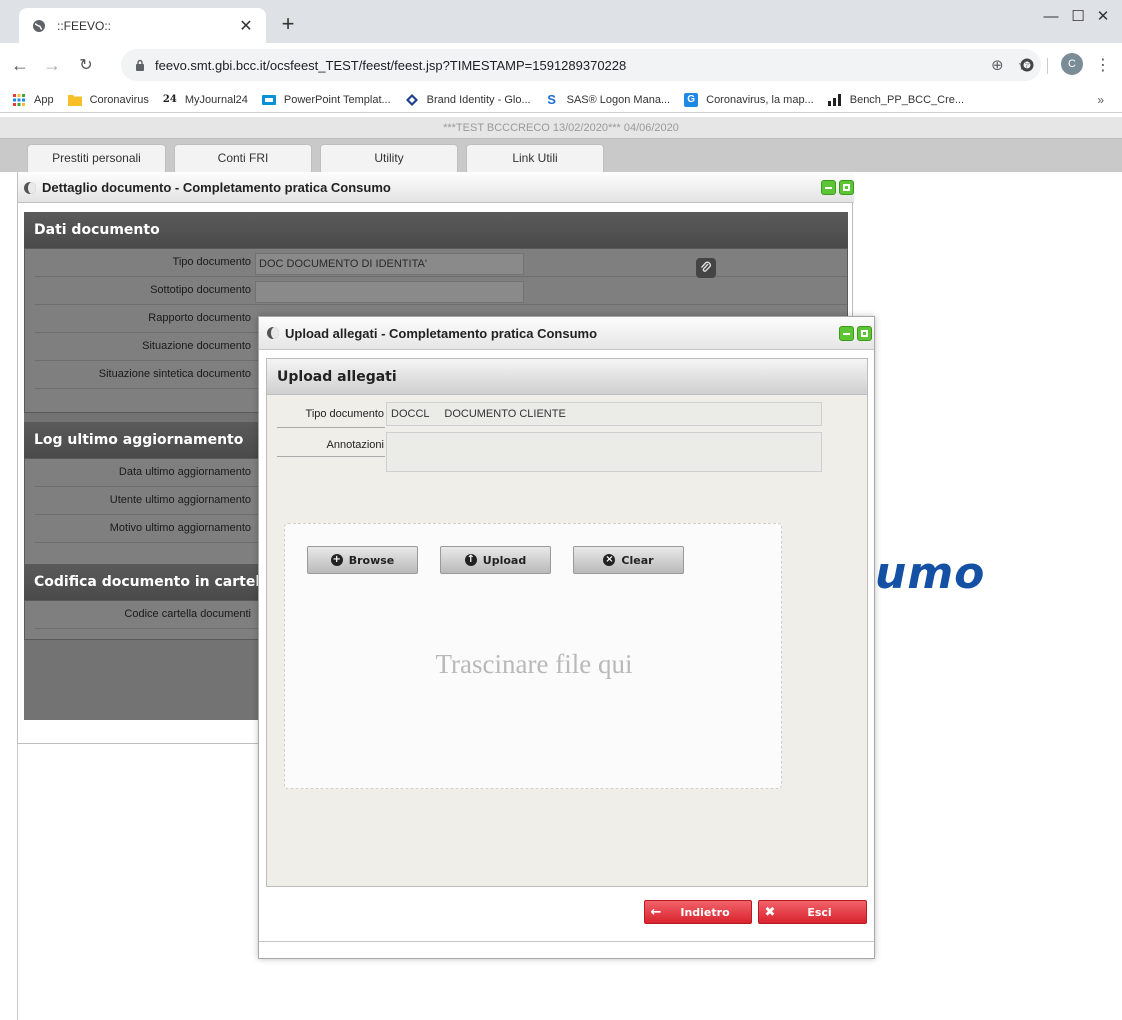  What do you see at coordinates (336, 560) in the screenshot?
I see `plus-circle-icon: +` at bounding box center [336, 560].